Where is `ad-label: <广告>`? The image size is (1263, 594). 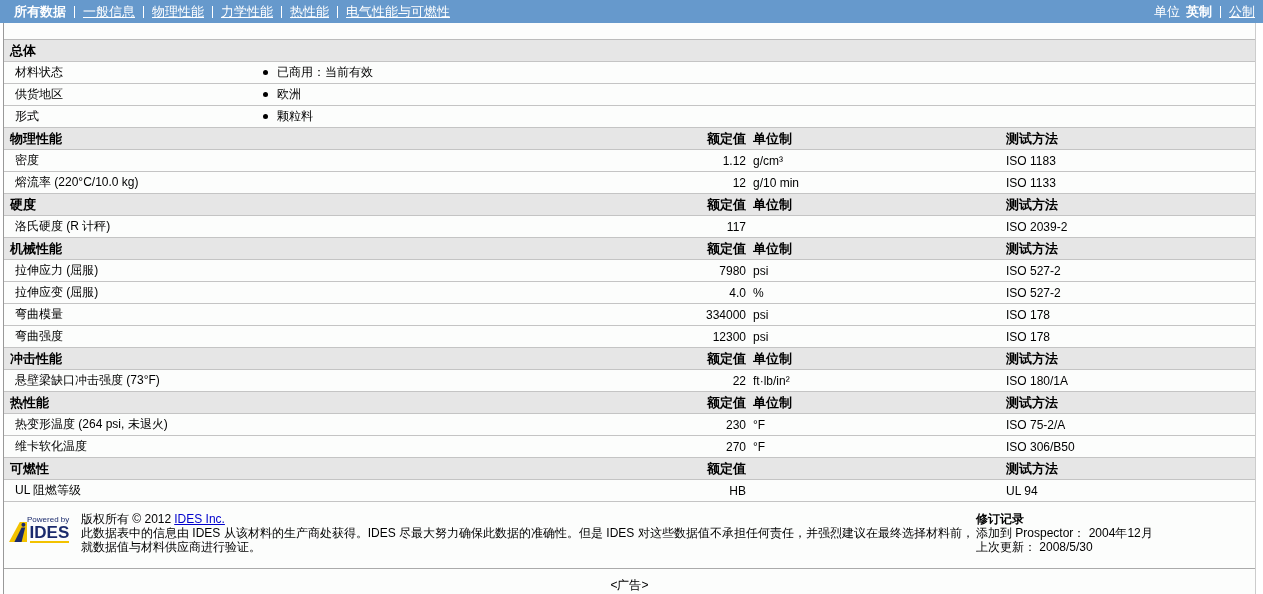 ad-label: <广告> is located at coordinates (629, 585).